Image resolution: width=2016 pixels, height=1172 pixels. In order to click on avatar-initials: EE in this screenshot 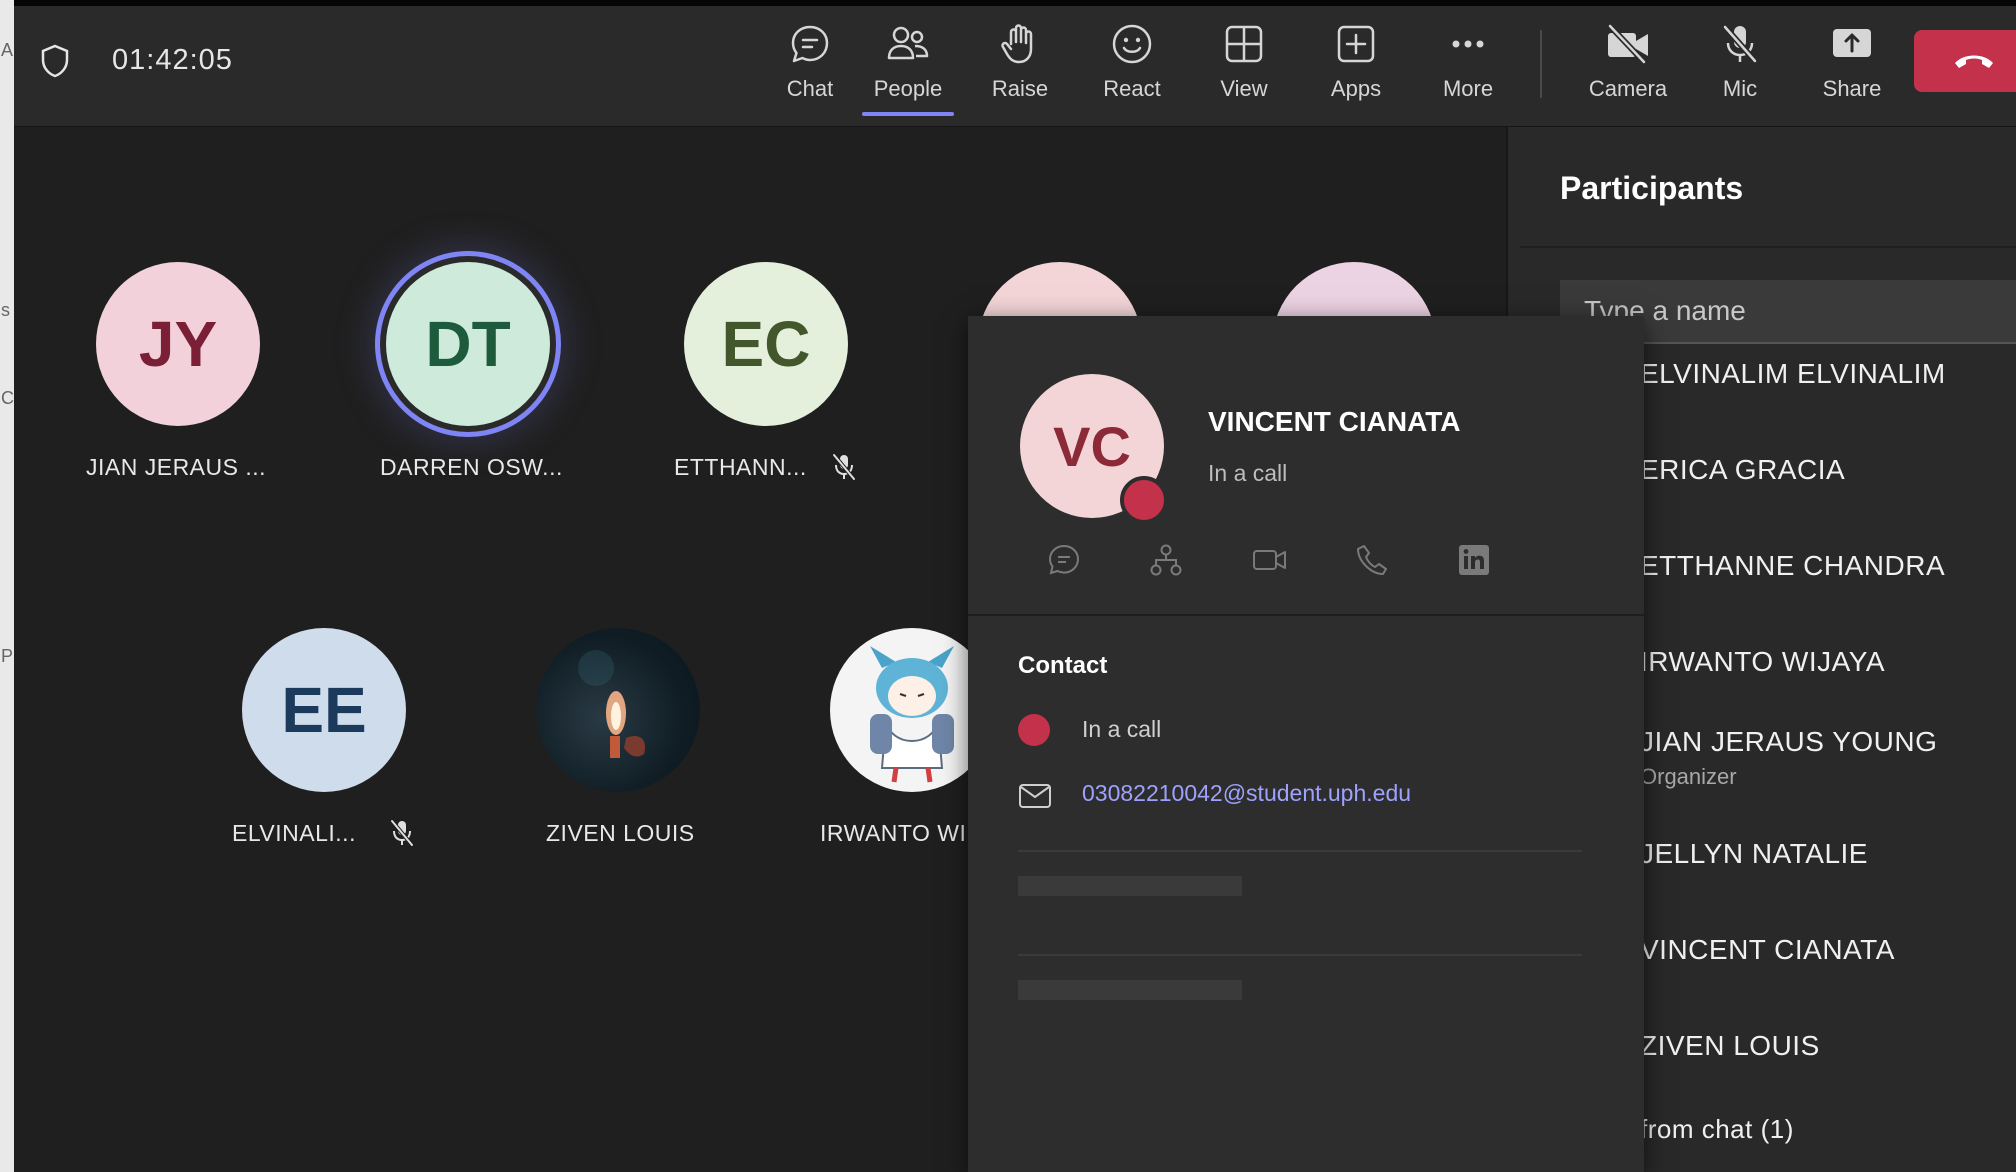, I will do `click(324, 710)`.